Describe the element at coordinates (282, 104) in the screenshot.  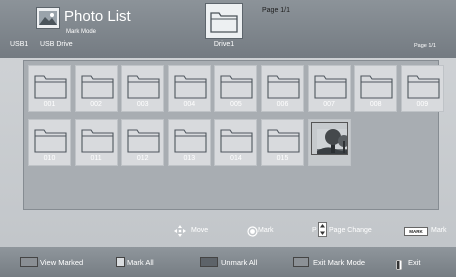
I see `folder-label: 006` at that location.